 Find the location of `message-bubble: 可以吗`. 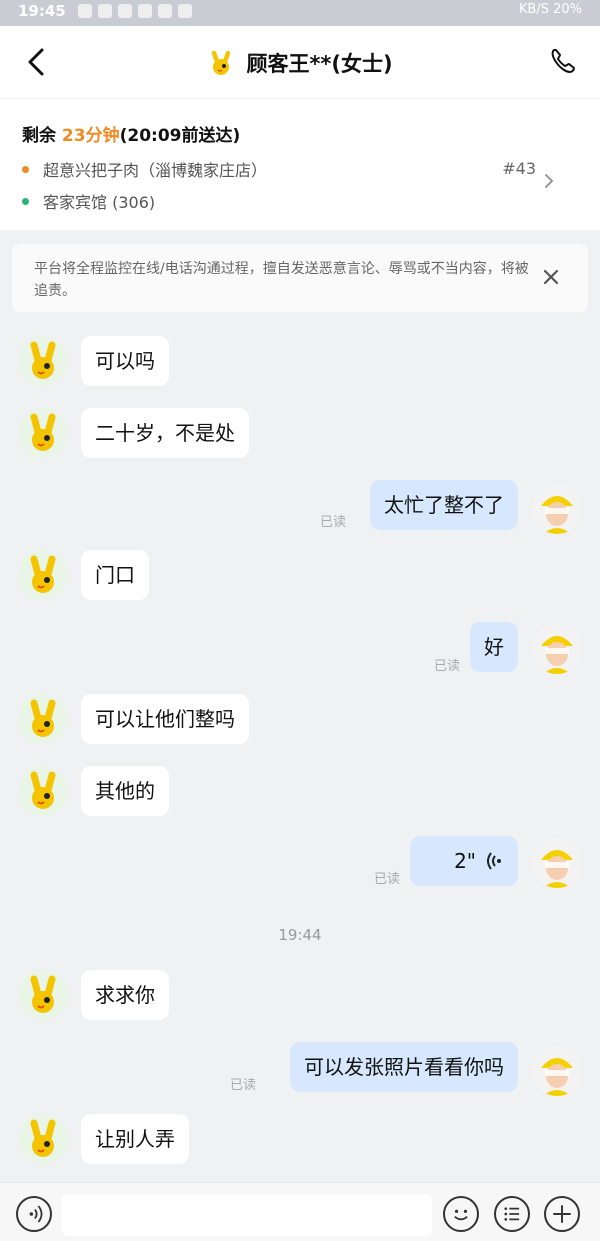

message-bubble: 可以吗 is located at coordinates (125, 361).